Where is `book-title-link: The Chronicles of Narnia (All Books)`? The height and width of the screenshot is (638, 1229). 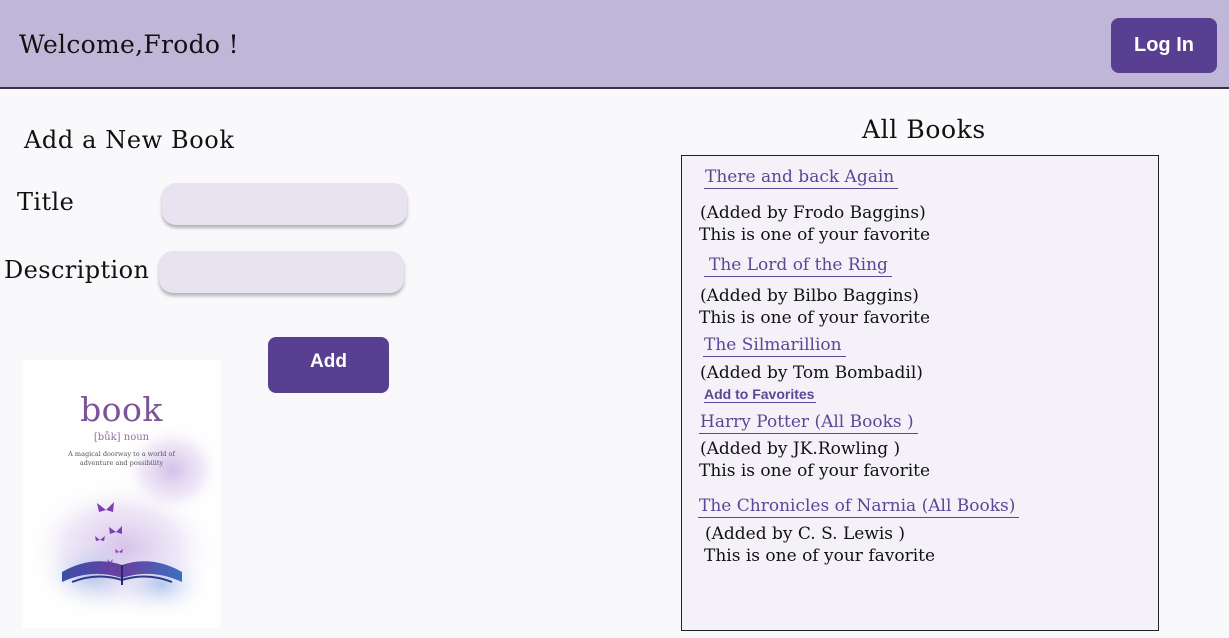
book-title-link: The Chronicles of Narnia (All Books) is located at coordinates (859, 507).